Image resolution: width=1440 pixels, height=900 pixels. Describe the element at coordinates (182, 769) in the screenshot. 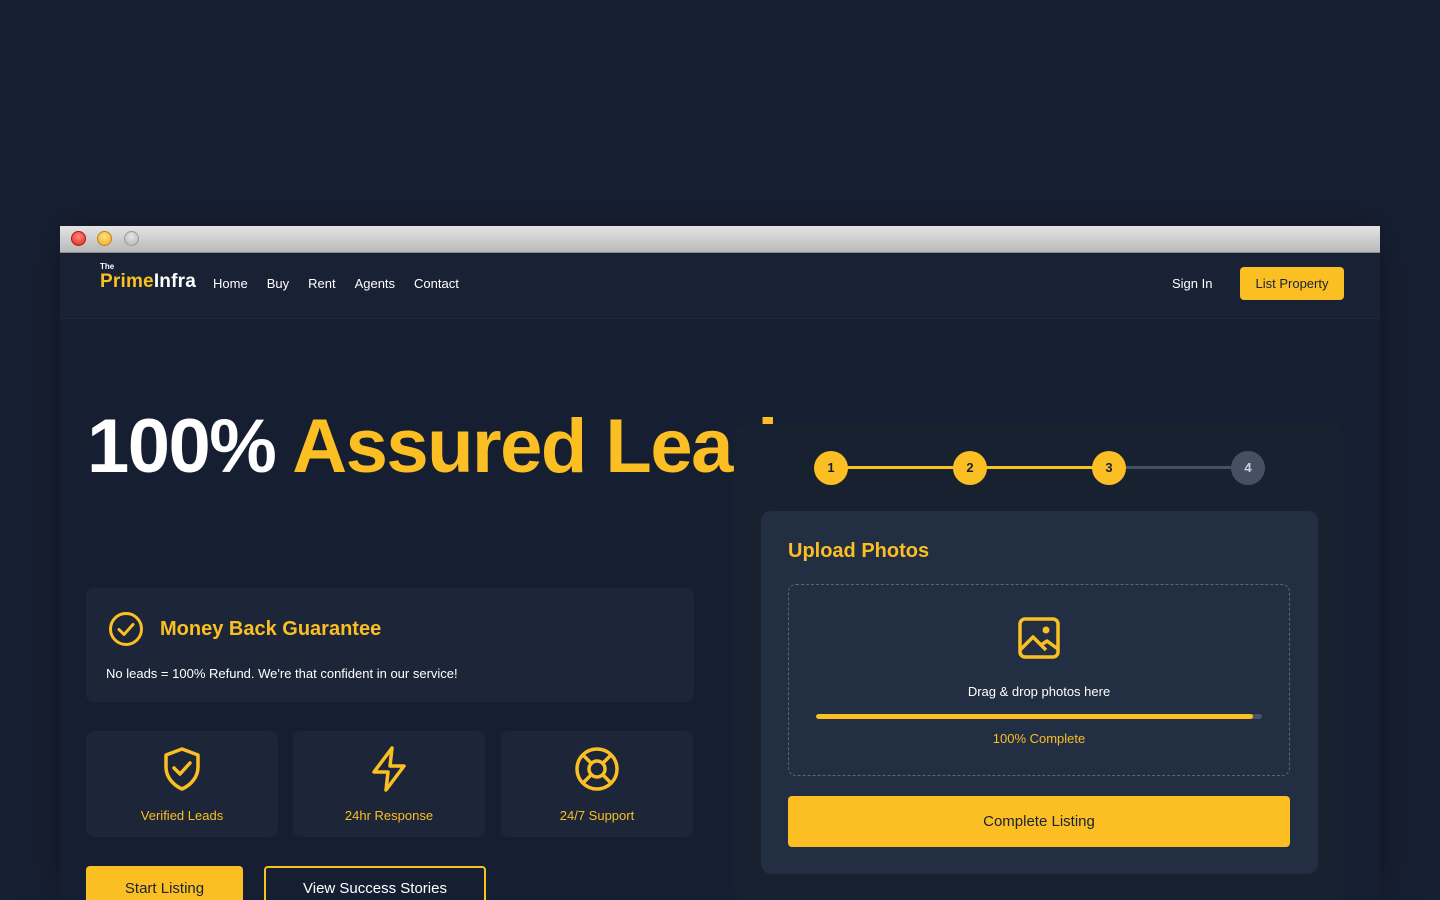

I see `shield-check-icon` at that location.